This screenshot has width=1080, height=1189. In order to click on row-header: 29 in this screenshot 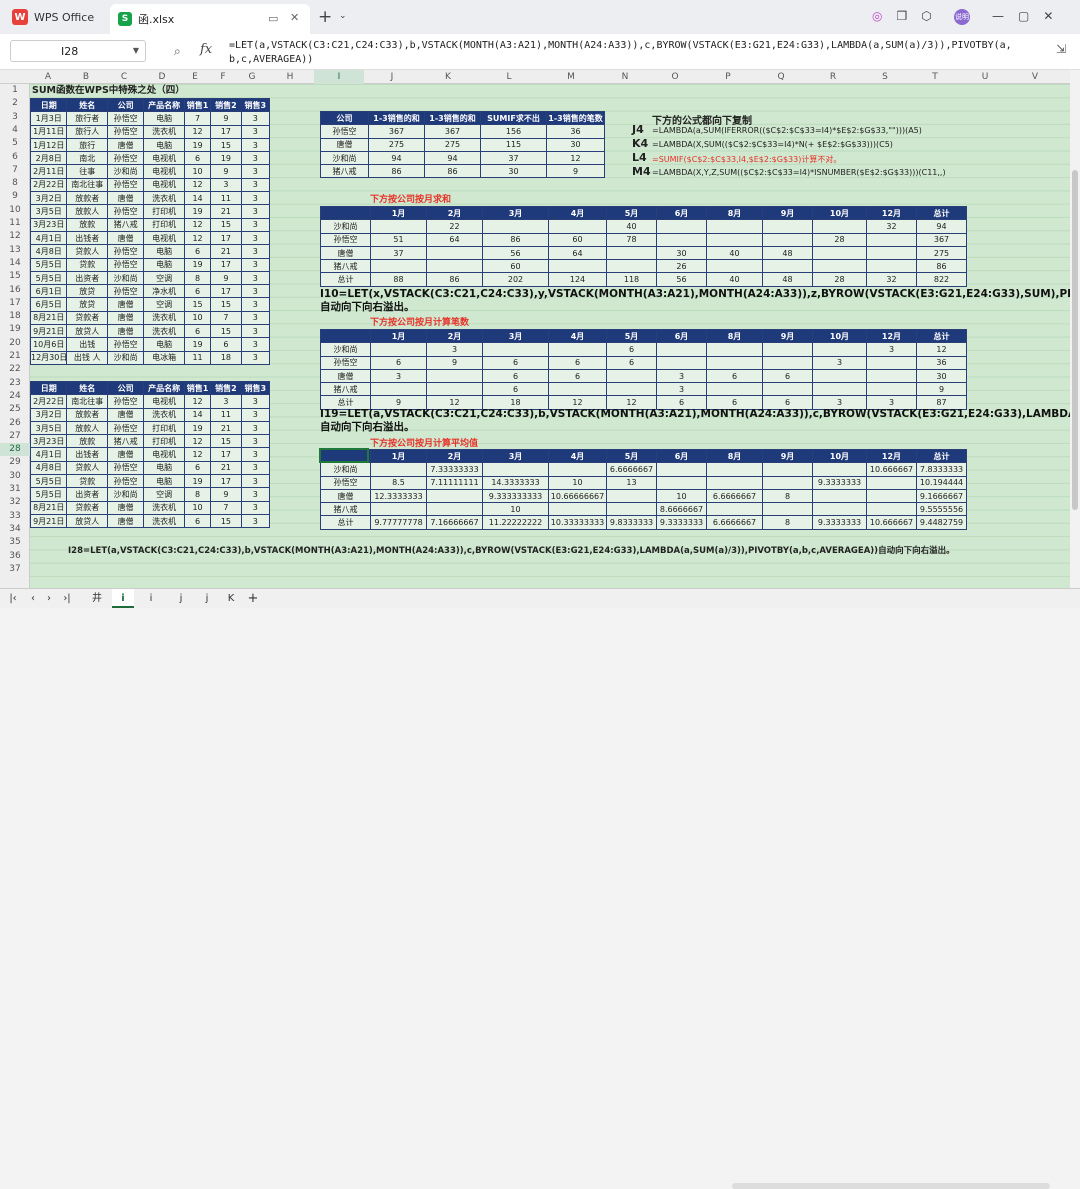, I will do `click(15, 462)`.